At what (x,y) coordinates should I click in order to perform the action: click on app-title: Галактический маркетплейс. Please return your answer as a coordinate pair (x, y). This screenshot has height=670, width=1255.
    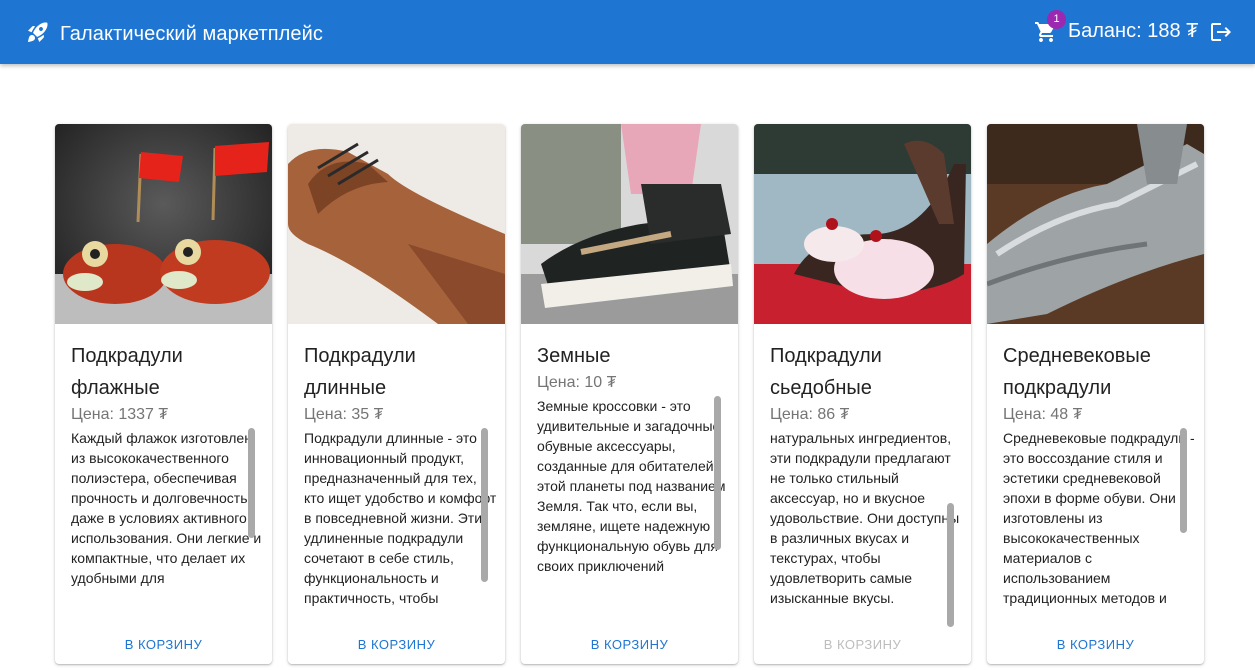
    Looking at the image, I should click on (192, 34).